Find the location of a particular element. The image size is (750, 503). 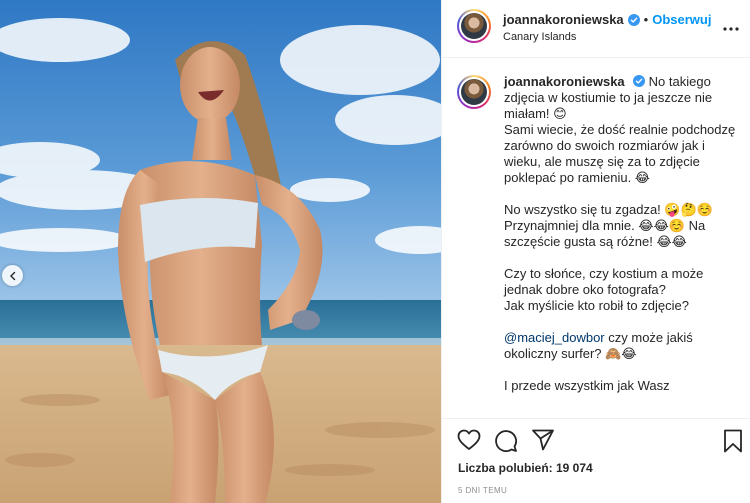

post-actions: Liczba polubień: 19 074 5 DNI TEMU is located at coordinates (596, 460).